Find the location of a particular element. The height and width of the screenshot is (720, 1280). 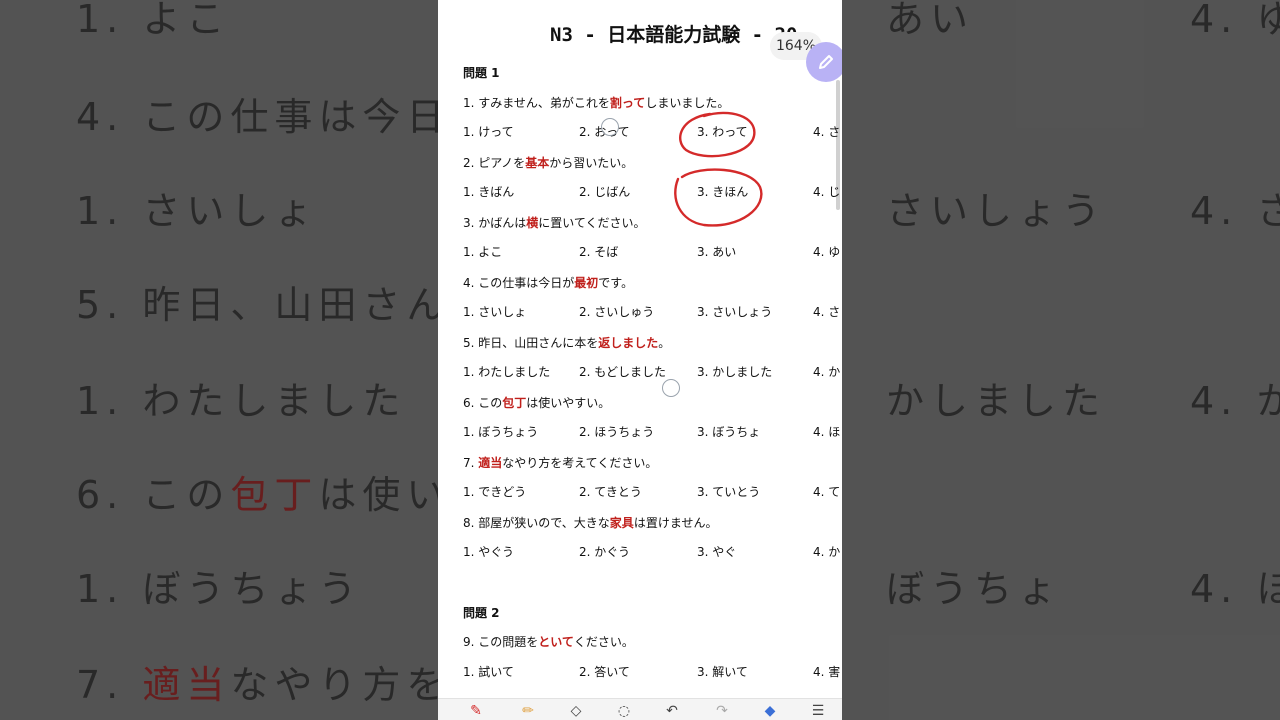

shape-tool-icon: ◆ is located at coordinates (770, 711).